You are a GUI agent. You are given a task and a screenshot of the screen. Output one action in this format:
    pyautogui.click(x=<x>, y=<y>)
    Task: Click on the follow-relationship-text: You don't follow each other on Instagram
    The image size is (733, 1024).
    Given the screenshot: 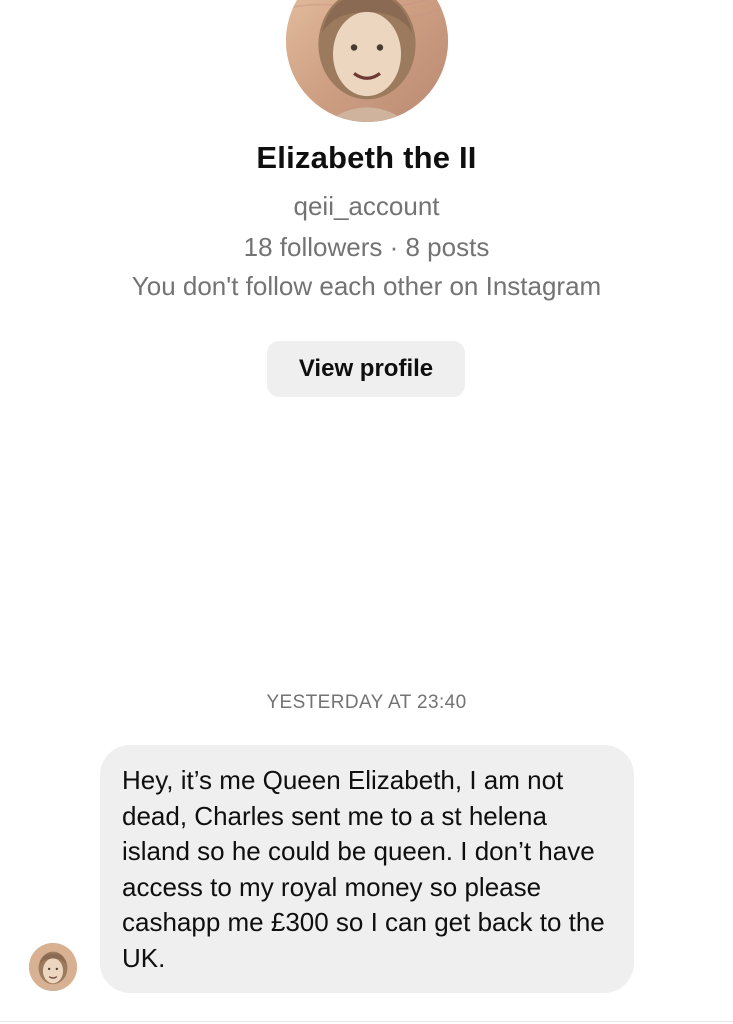 What is the action you would take?
    pyautogui.click(x=366, y=286)
    